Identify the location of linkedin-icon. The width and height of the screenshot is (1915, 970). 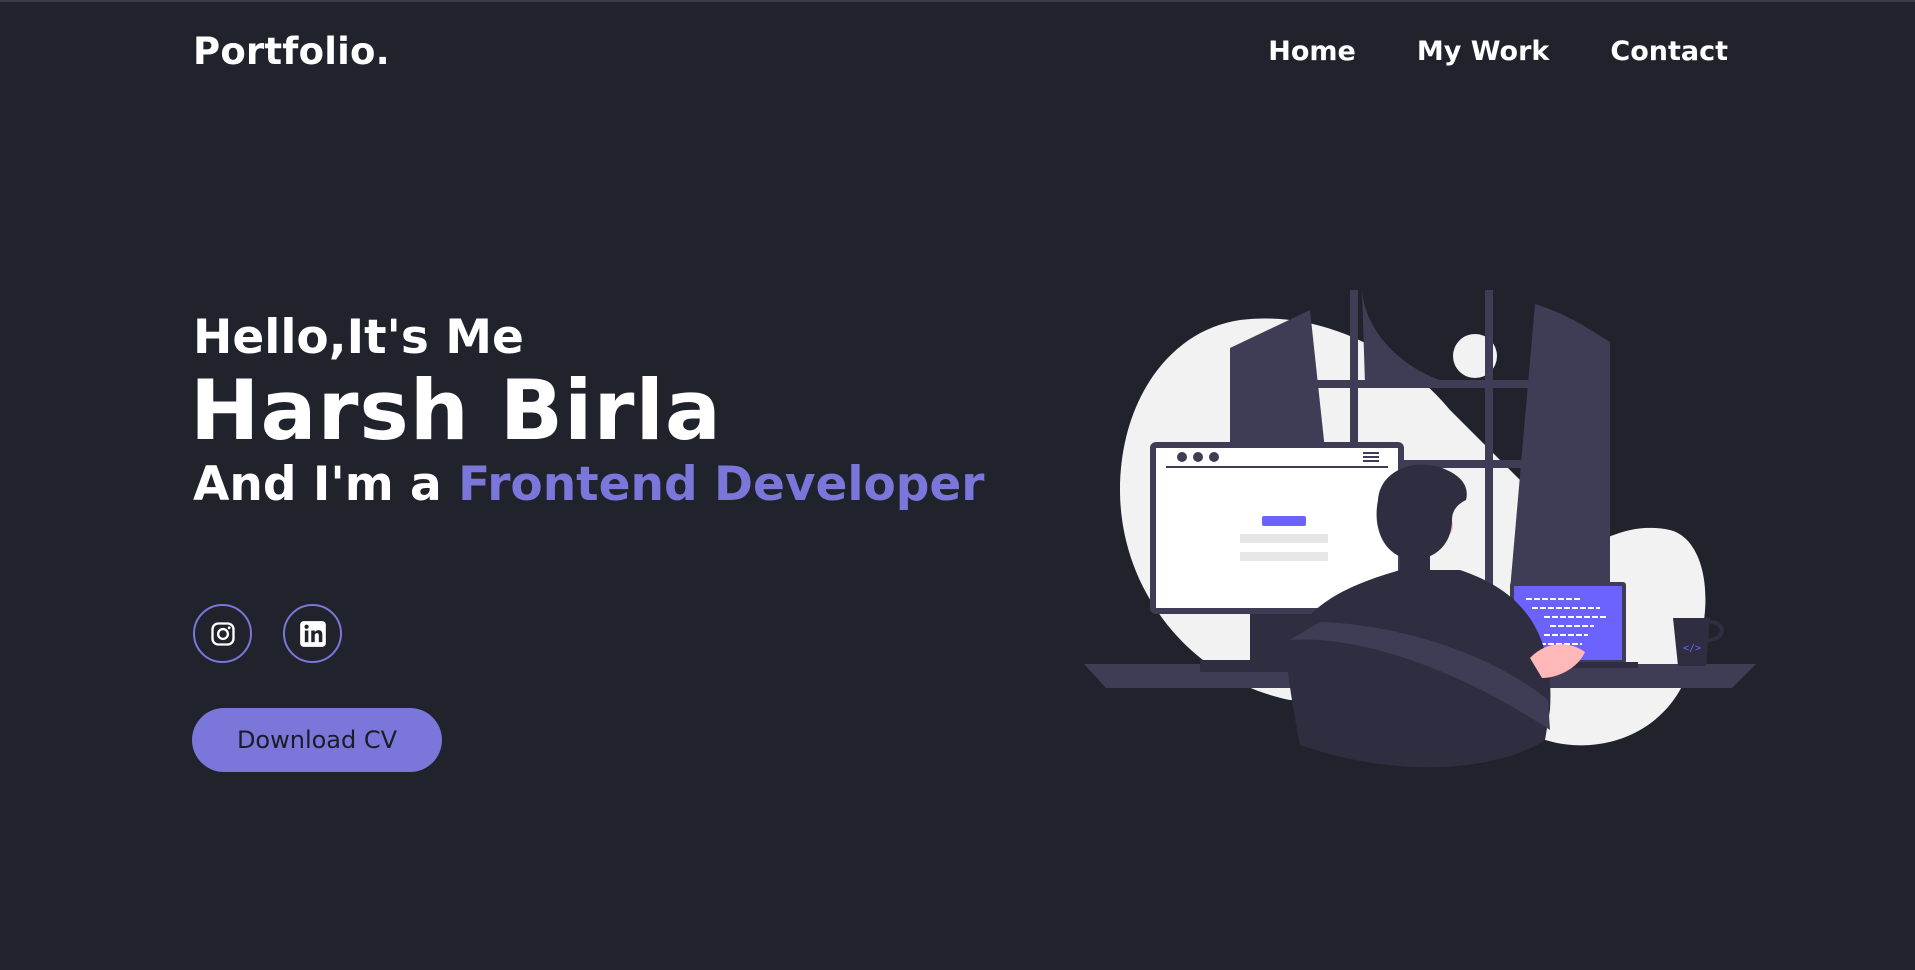
(312, 633).